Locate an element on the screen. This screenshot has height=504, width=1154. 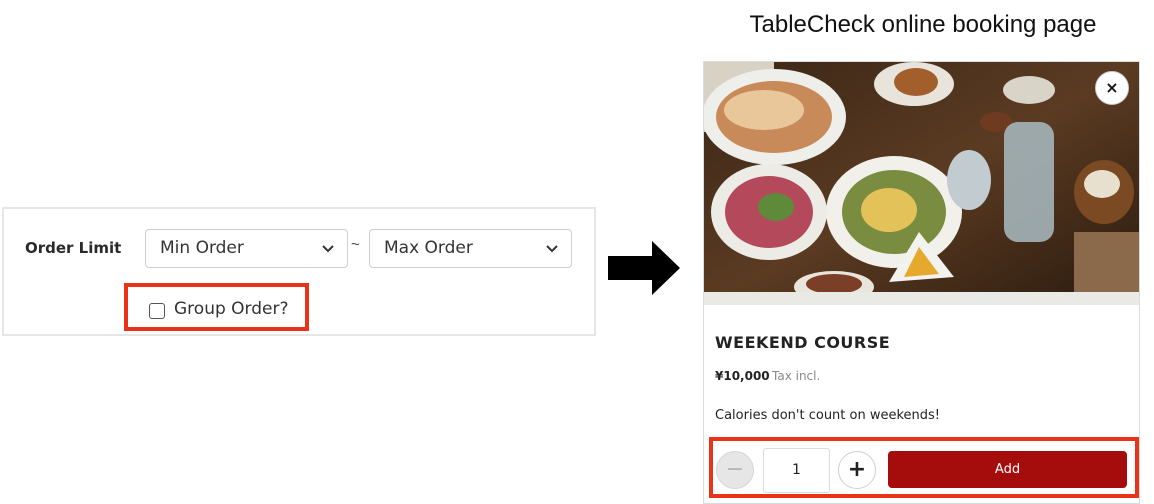
close-icon: × is located at coordinates (1112, 88).